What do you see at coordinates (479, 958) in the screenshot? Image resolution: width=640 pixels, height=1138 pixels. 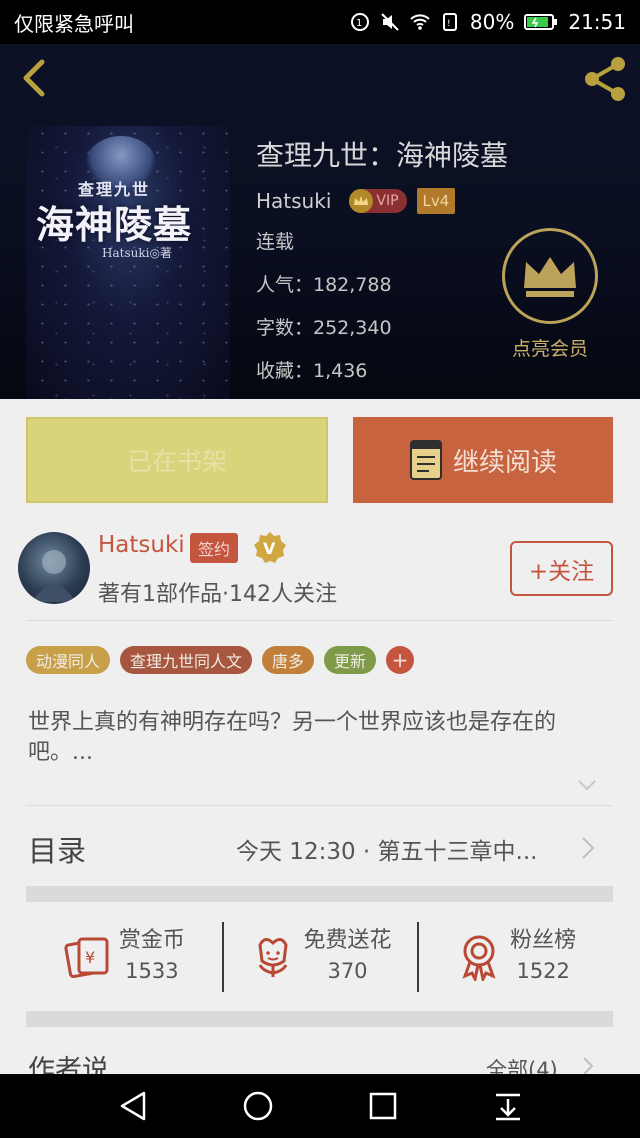 I see `fan-badge-icon` at bounding box center [479, 958].